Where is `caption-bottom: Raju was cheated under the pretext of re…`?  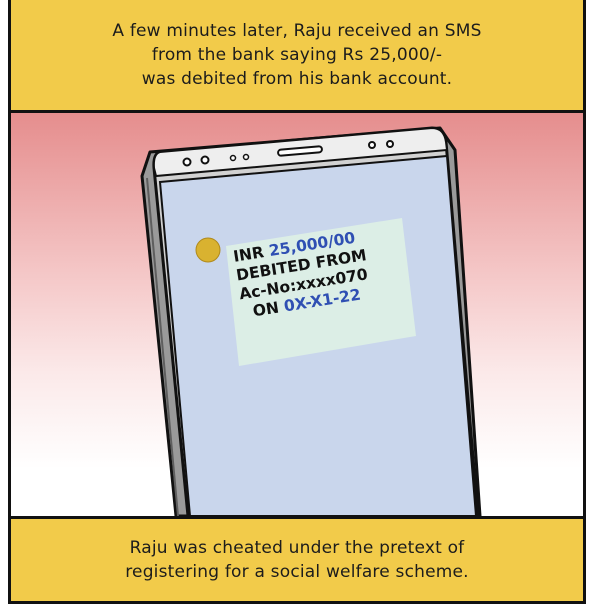 caption-bottom: Raju was cheated under the pretext of re… is located at coordinates (297, 560).